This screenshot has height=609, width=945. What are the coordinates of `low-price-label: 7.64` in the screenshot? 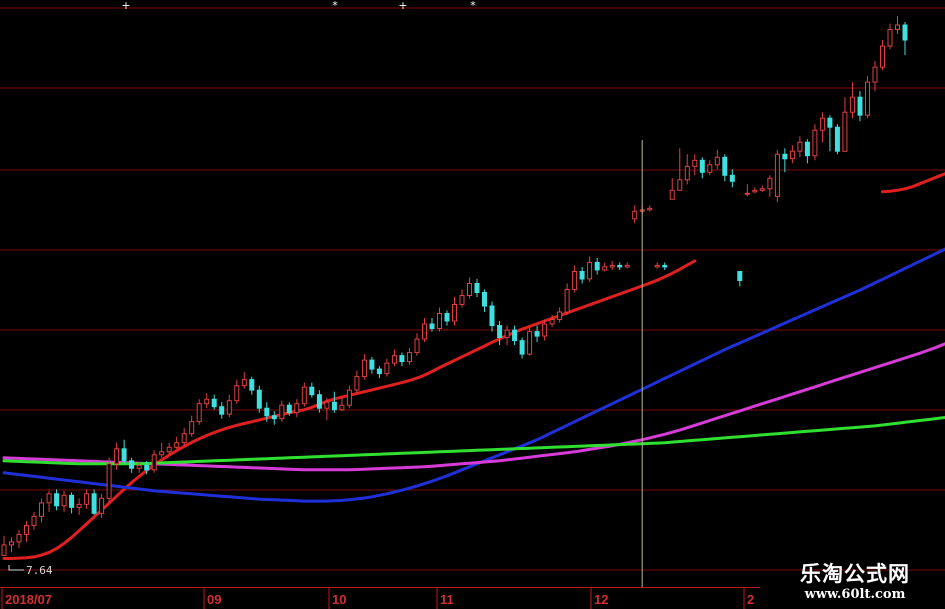 It's located at (39, 570).